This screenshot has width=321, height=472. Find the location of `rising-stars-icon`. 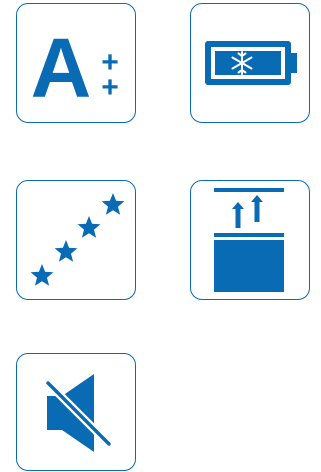

rising-stars-icon is located at coordinates (77, 239).